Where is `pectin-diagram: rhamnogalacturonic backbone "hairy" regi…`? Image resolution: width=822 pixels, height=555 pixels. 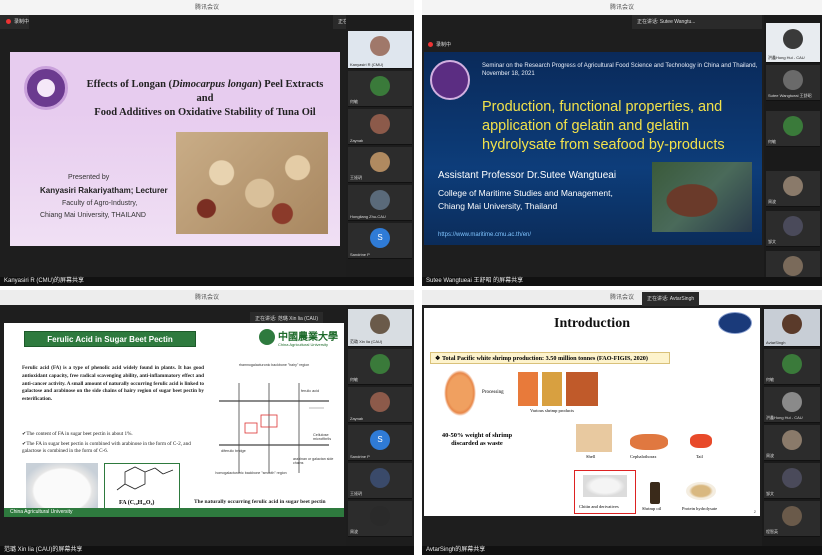 pectin-diagram: rhamnogalacturonic backbone "hairy" regi… is located at coordinates (274, 419).